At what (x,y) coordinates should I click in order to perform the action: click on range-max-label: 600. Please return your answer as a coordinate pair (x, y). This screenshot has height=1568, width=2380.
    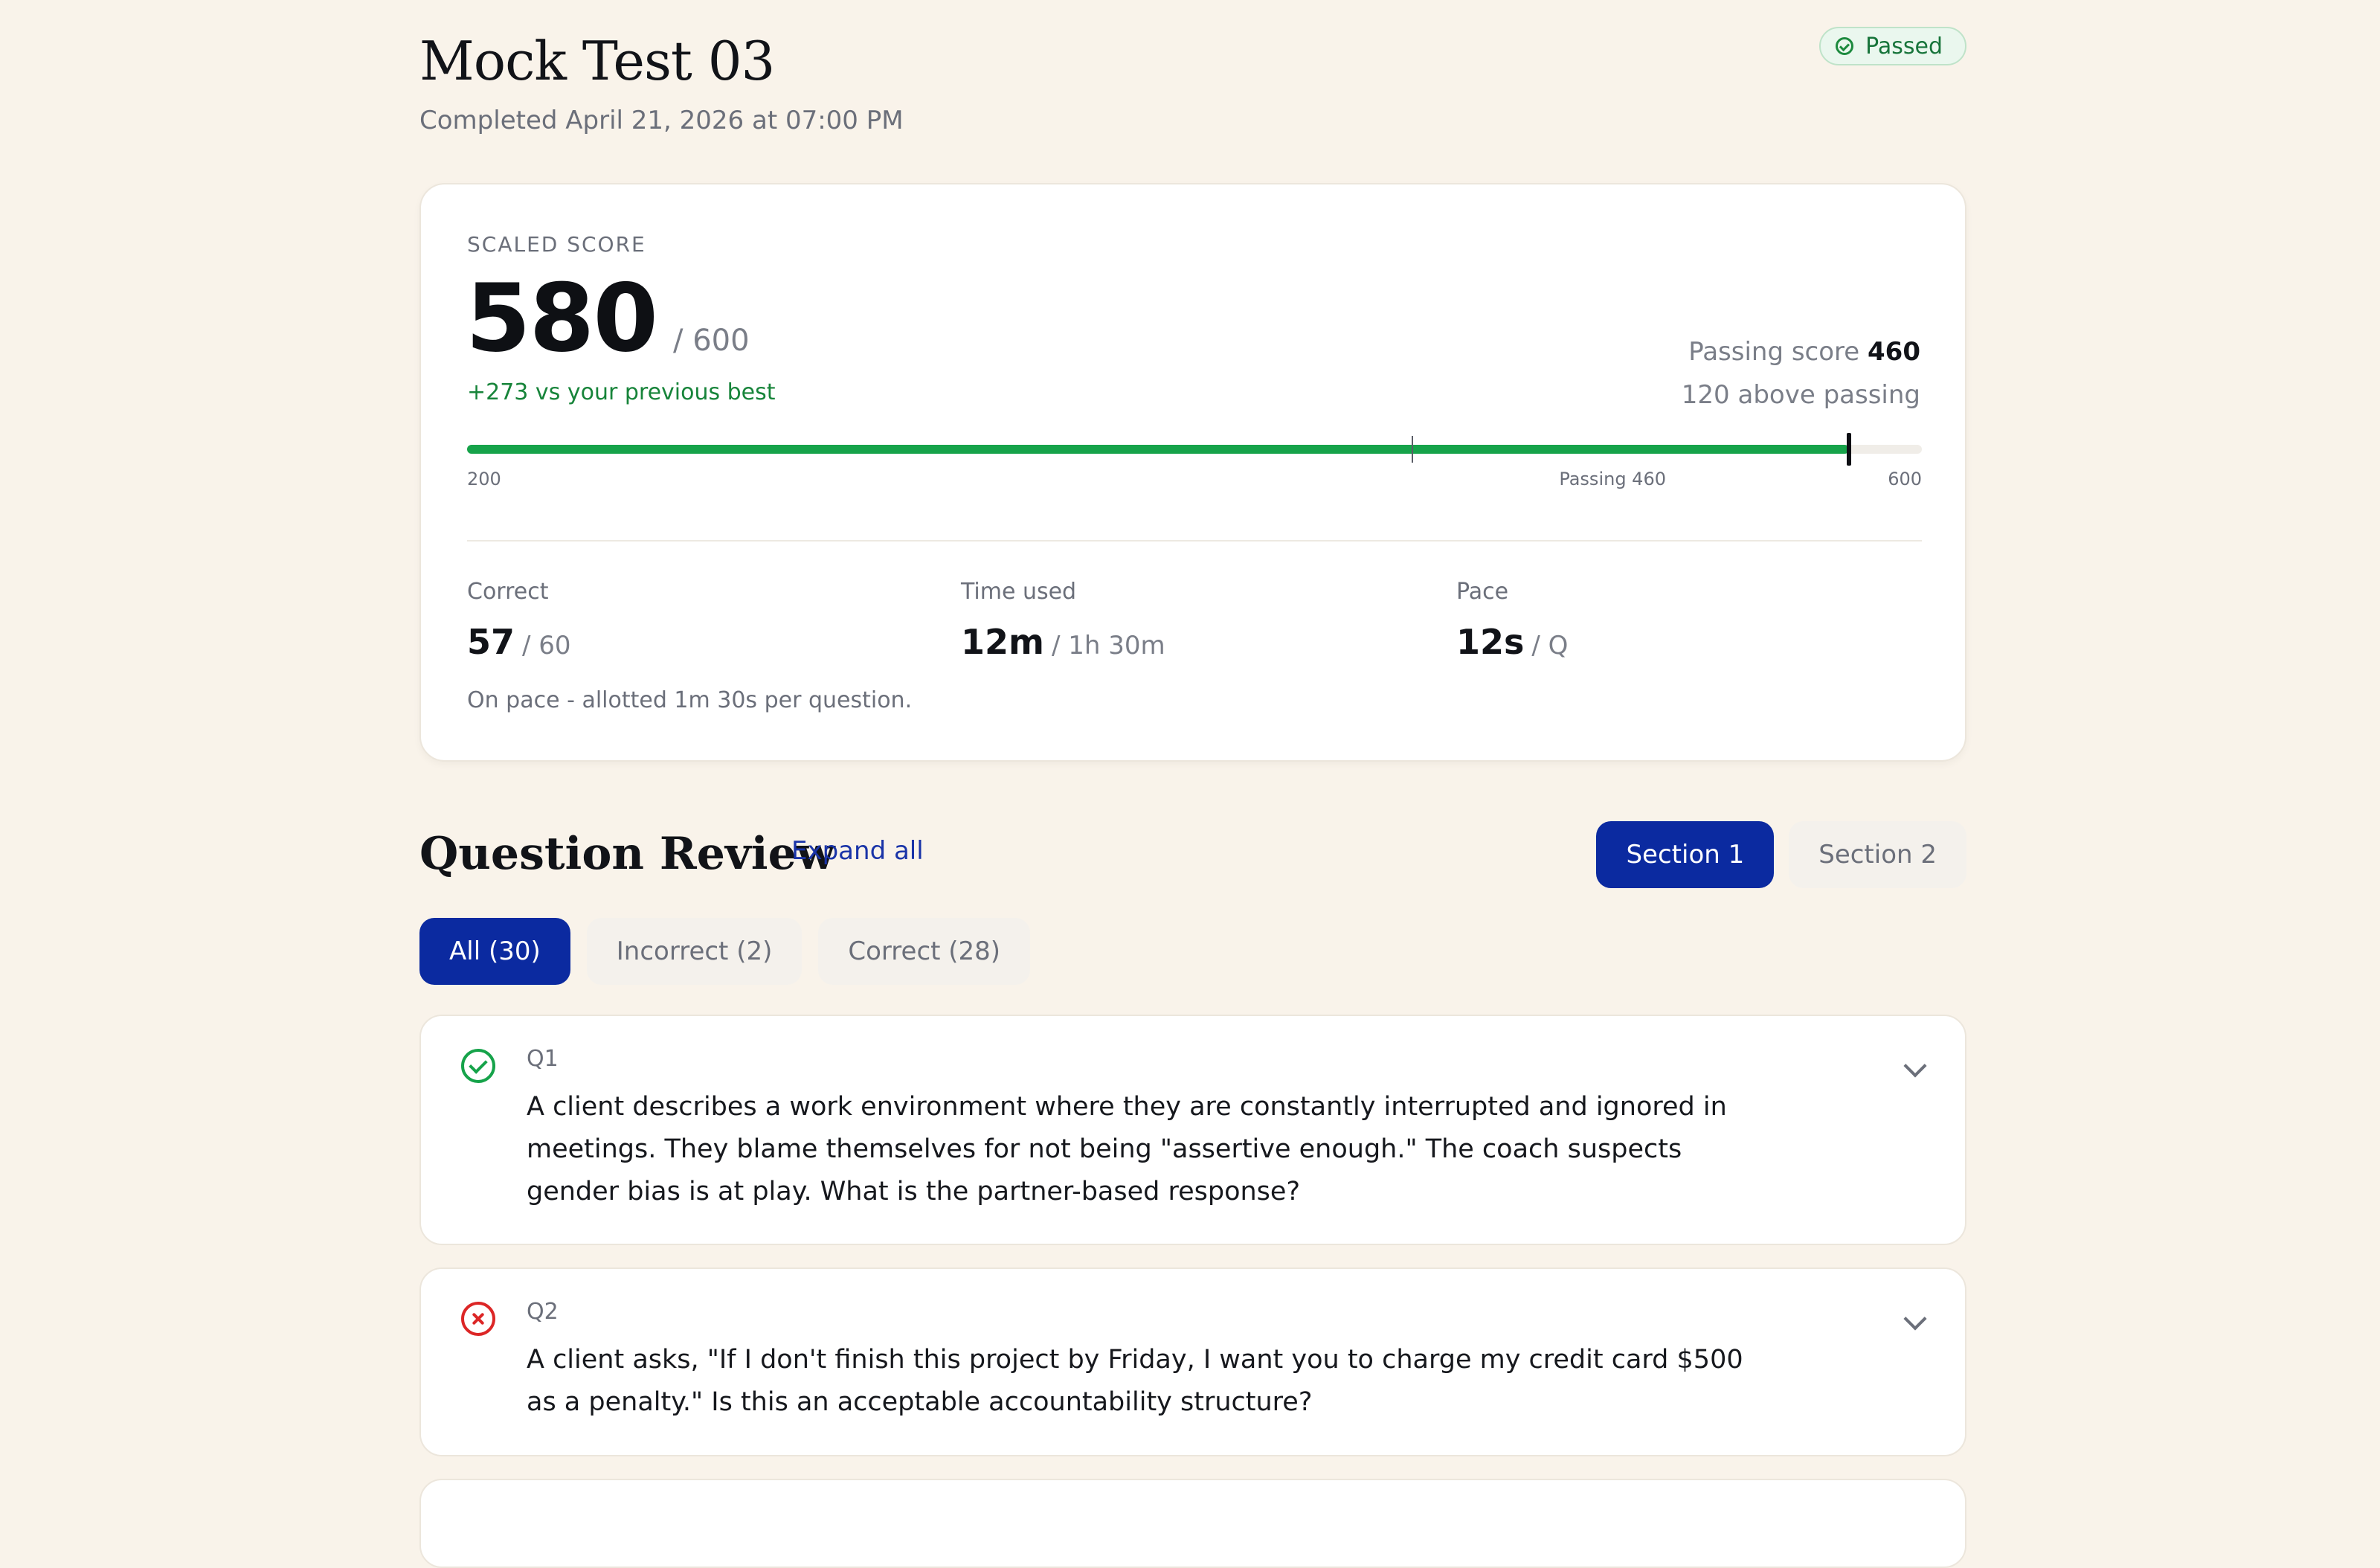
    Looking at the image, I should click on (1905, 479).